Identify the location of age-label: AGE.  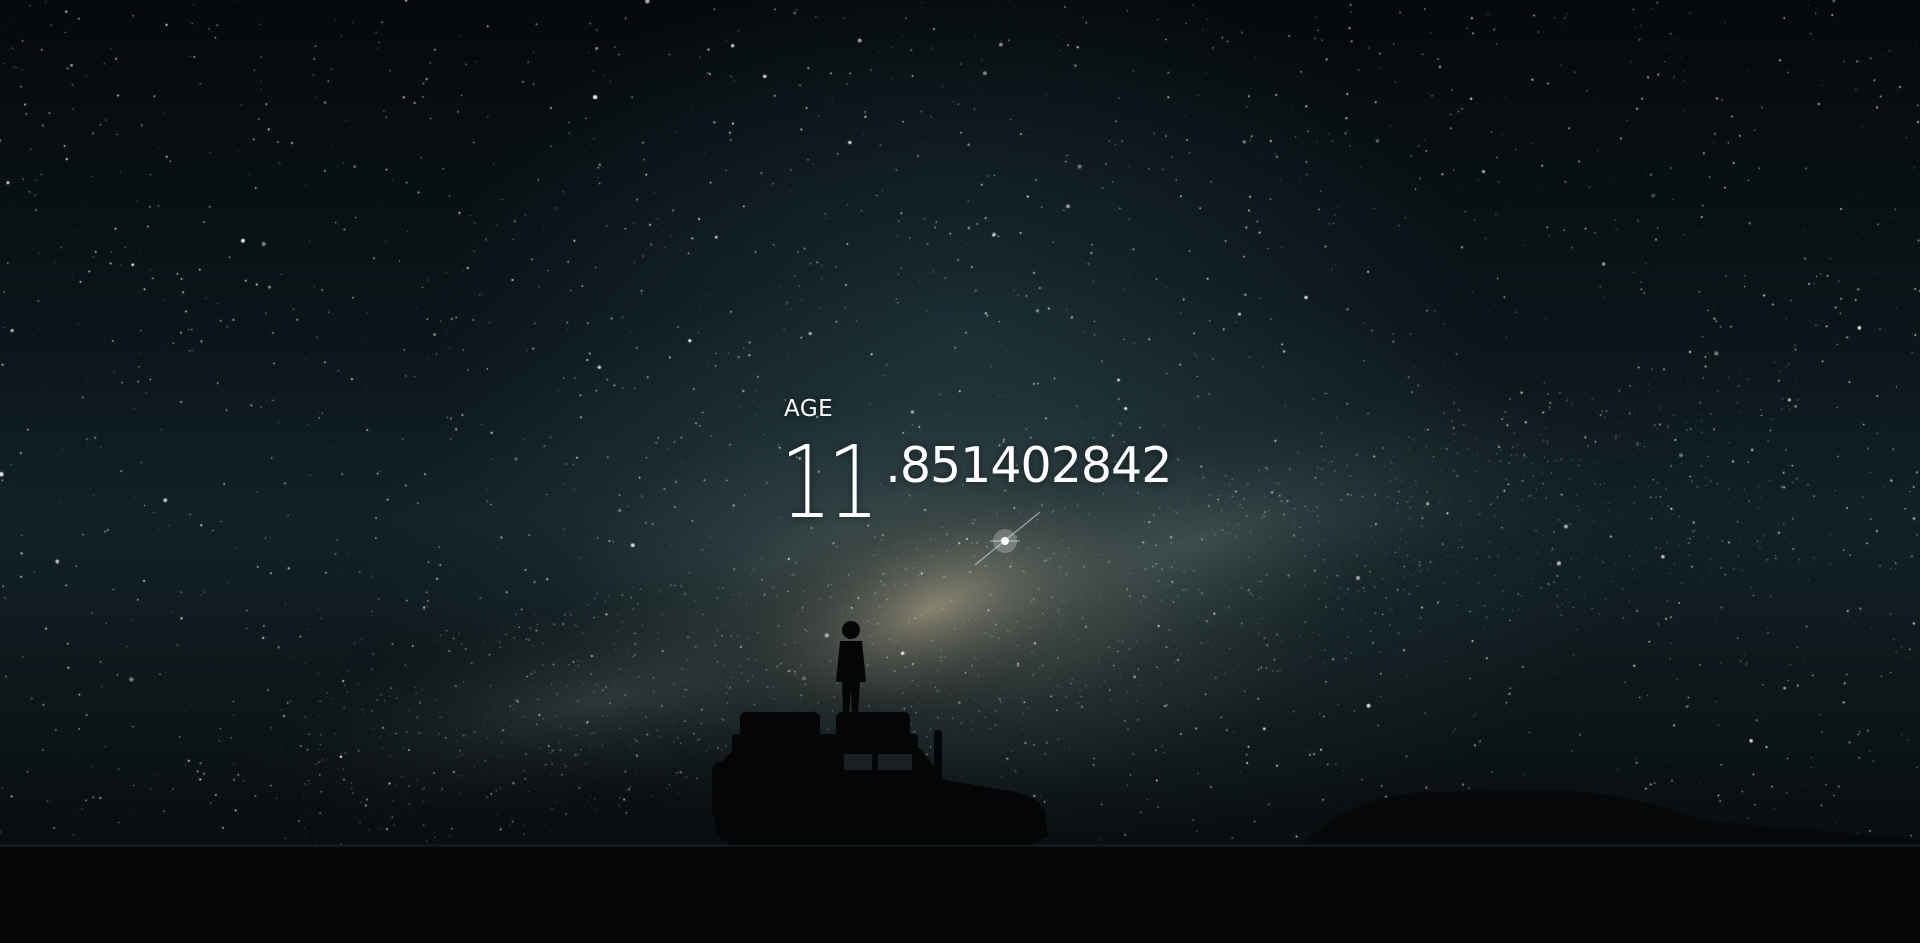
(809, 409).